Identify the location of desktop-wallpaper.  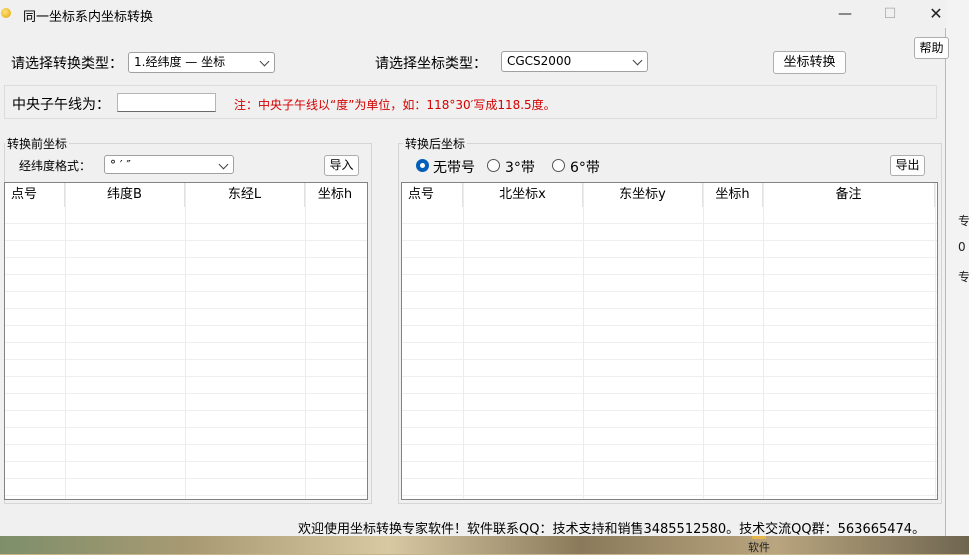
(484, 545).